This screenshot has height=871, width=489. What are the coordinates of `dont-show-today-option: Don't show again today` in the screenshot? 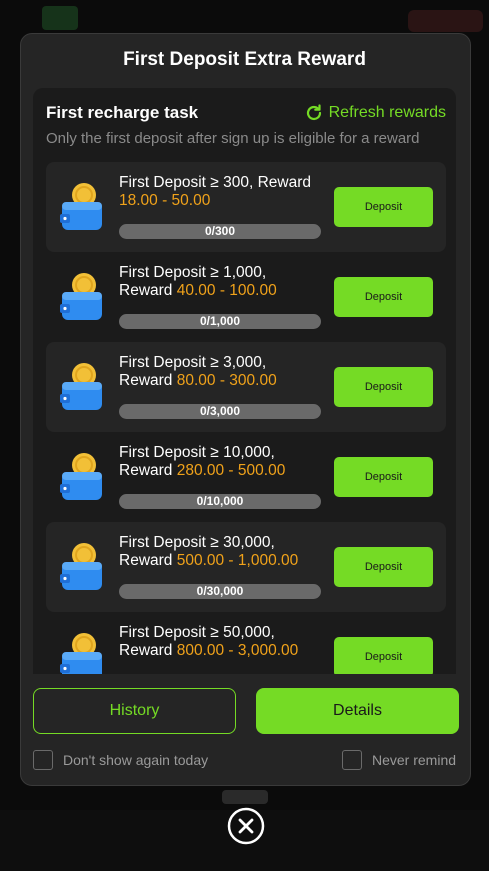 It's located at (120, 760).